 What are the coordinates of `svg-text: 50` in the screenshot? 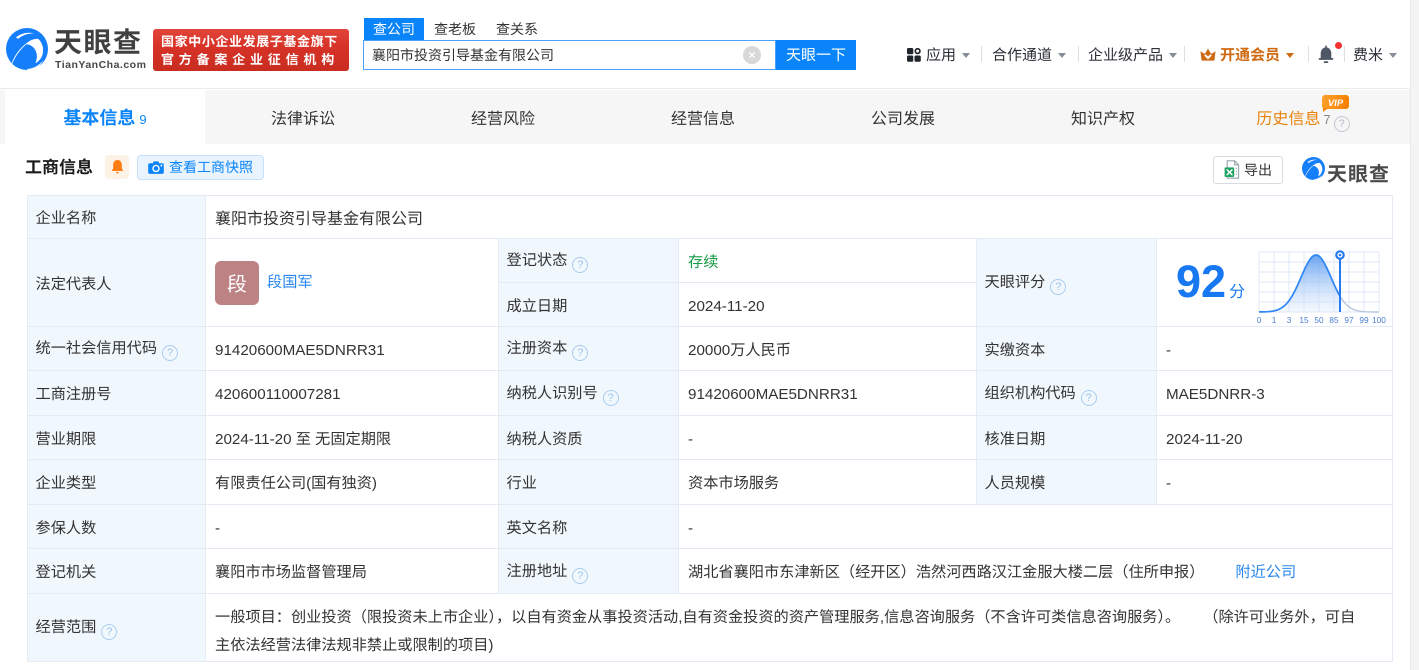 It's located at (1319, 320).